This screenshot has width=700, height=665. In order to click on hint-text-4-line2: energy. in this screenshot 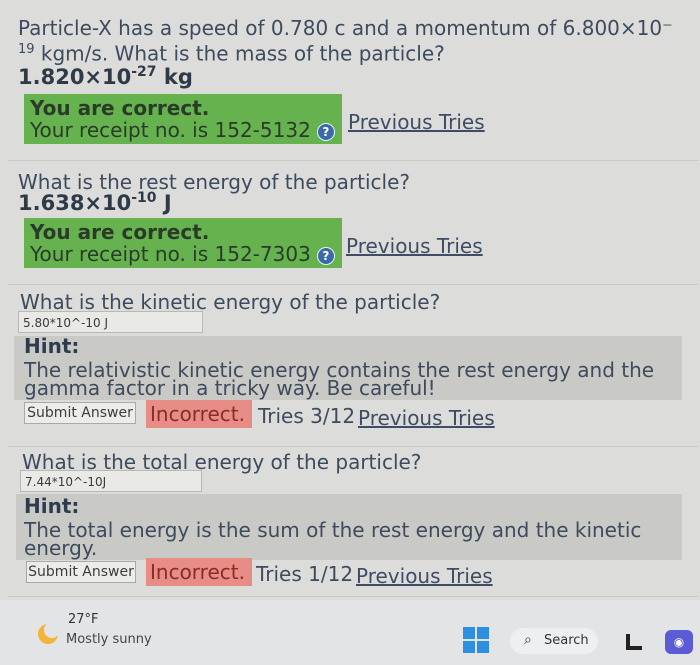, I will do `click(61, 548)`.